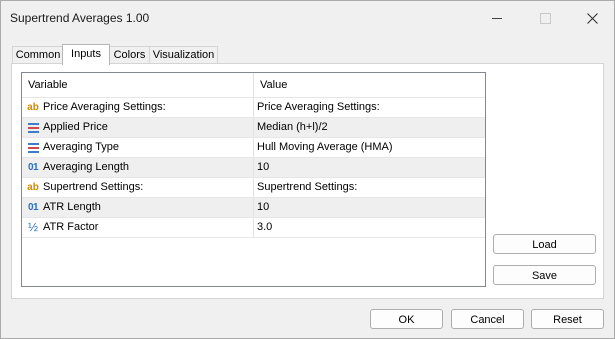 The image size is (615, 339). I want to click on table-row: 01 ATR Length 10, so click(253, 207).